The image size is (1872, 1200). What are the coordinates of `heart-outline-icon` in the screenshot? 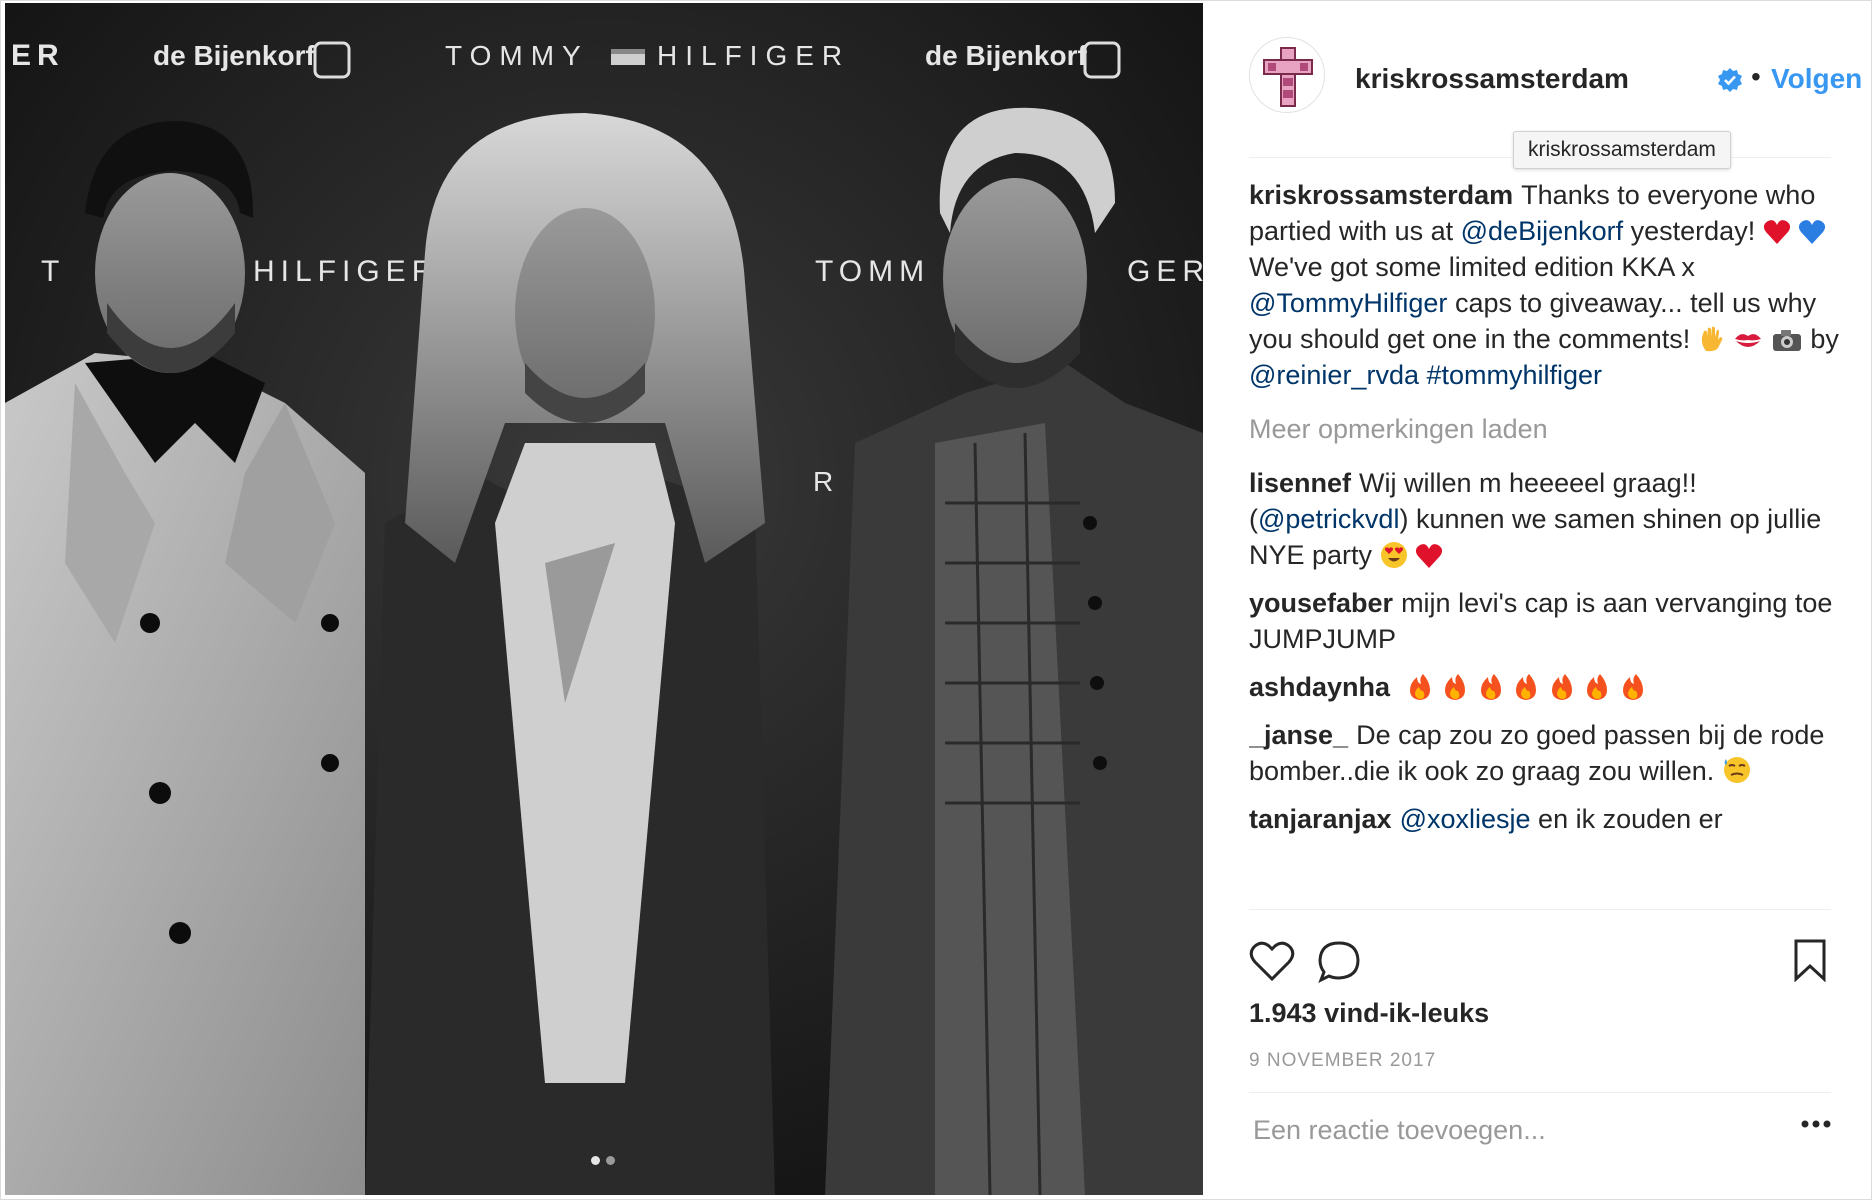 It's located at (1272, 961).